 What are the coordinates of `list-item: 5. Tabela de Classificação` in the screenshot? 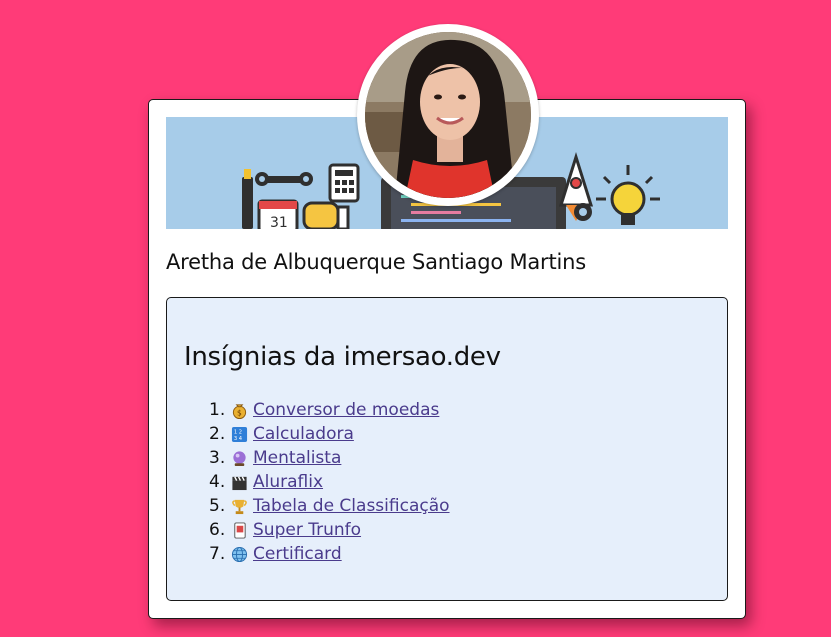 It's located at (329, 506).